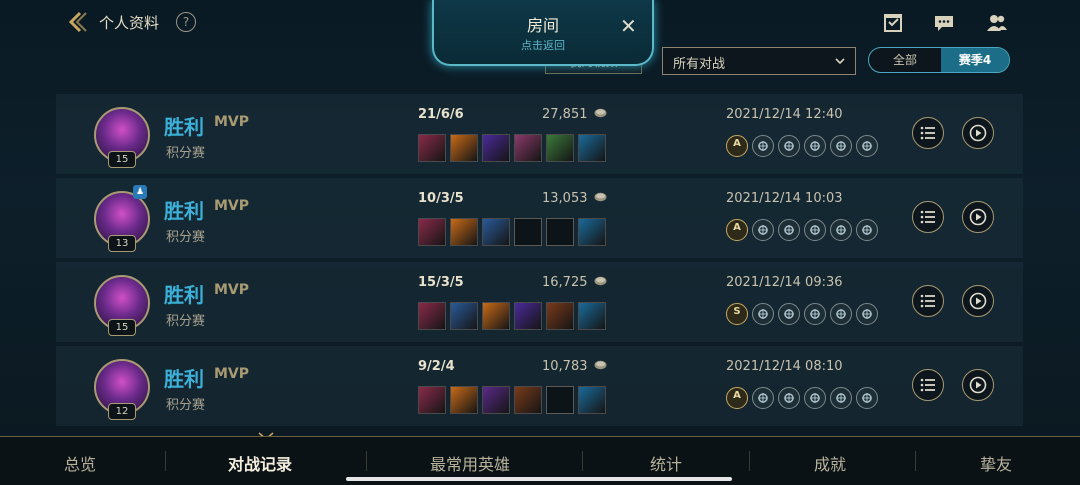 This screenshot has height=485, width=1080. I want to click on match-date: 2021/12/14 08:10, so click(784, 366).